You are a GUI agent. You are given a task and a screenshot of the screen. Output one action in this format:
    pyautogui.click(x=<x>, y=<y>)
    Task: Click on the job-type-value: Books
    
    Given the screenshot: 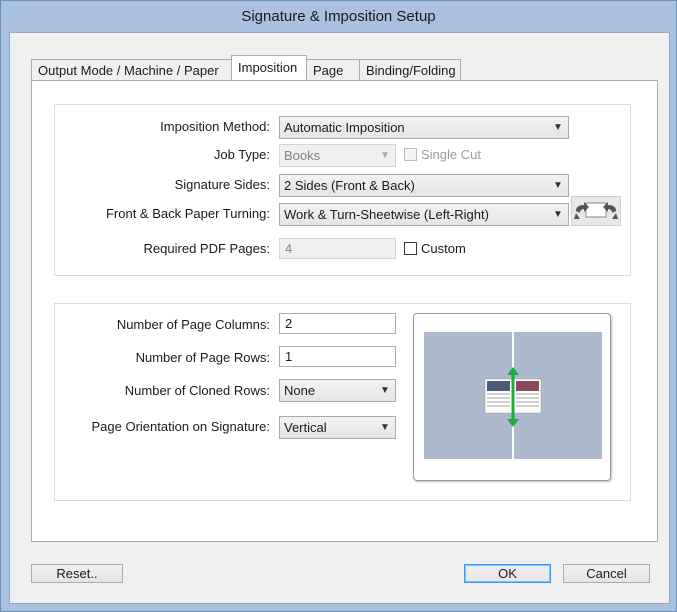 What is the action you would take?
    pyautogui.click(x=302, y=155)
    